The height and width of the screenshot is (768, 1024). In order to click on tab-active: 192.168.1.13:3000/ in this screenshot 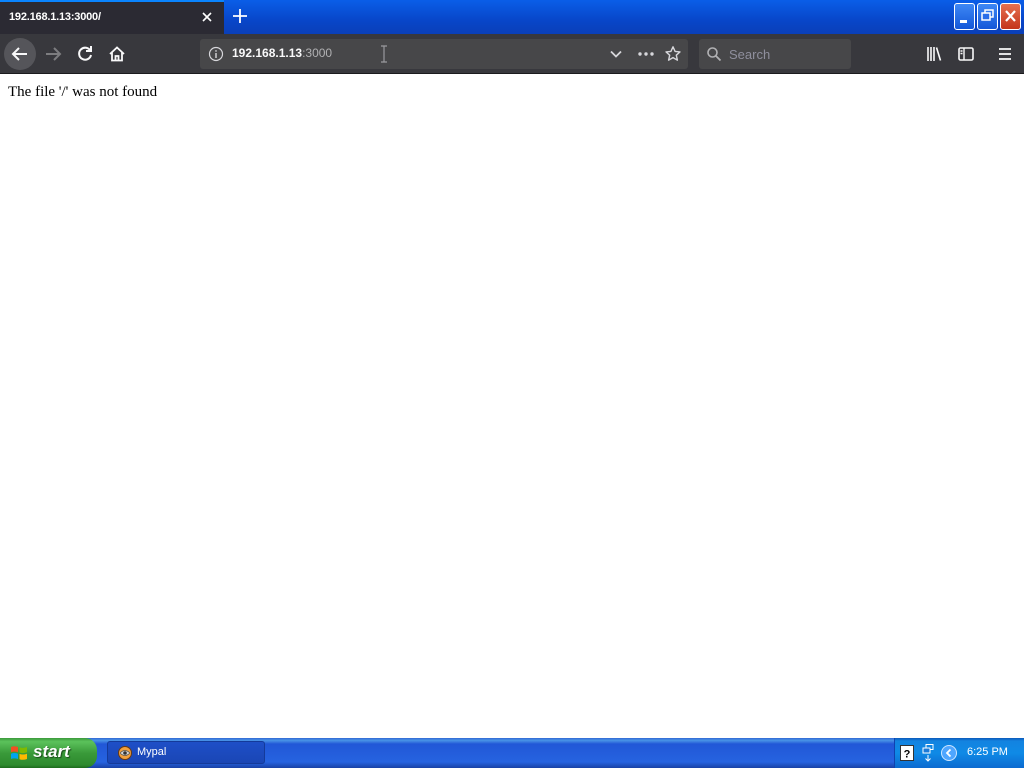, I will do `click(112, 17)`.